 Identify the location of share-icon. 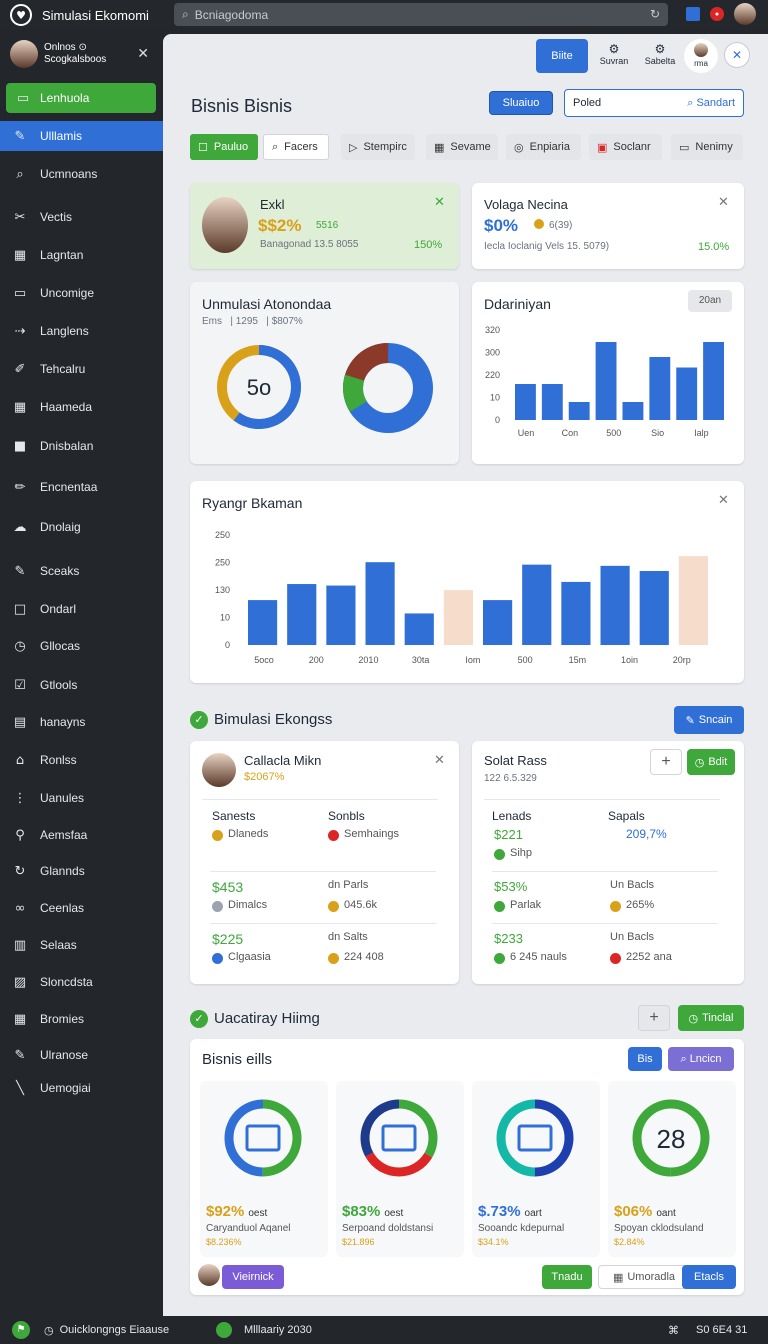
(693, 14).